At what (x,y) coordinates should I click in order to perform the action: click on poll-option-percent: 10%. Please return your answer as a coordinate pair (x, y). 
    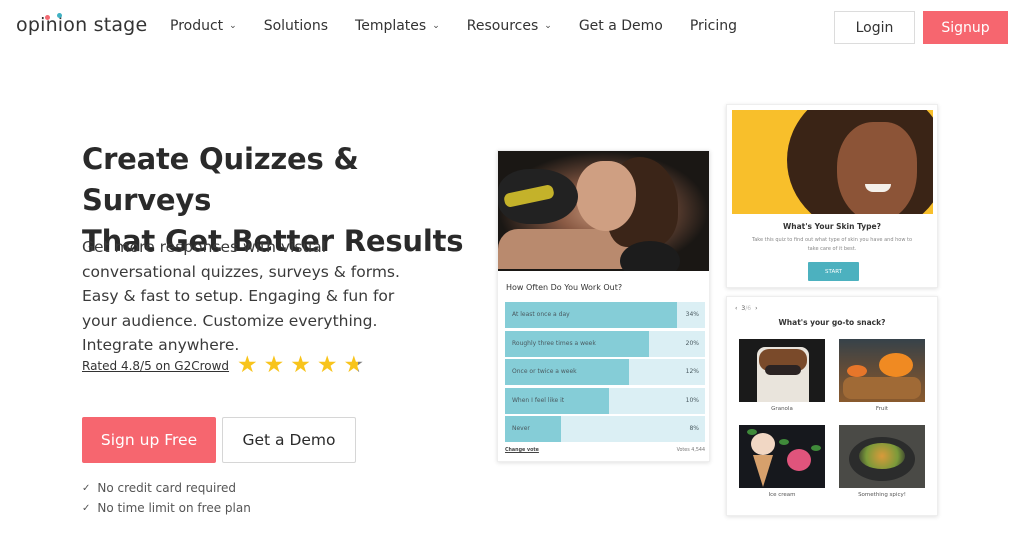
    Looking at the image, I should click on (692, 400).